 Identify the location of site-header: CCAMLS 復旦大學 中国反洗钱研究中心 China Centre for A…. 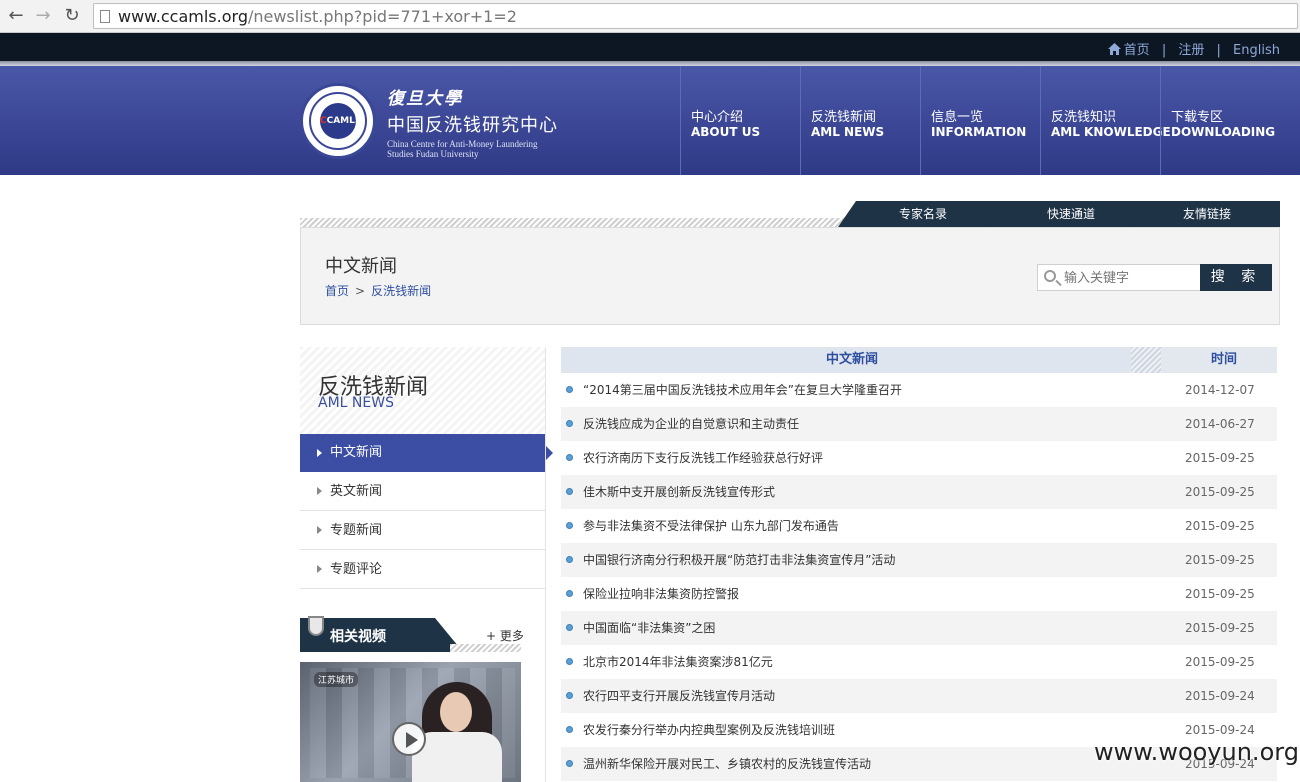
(650, 120).